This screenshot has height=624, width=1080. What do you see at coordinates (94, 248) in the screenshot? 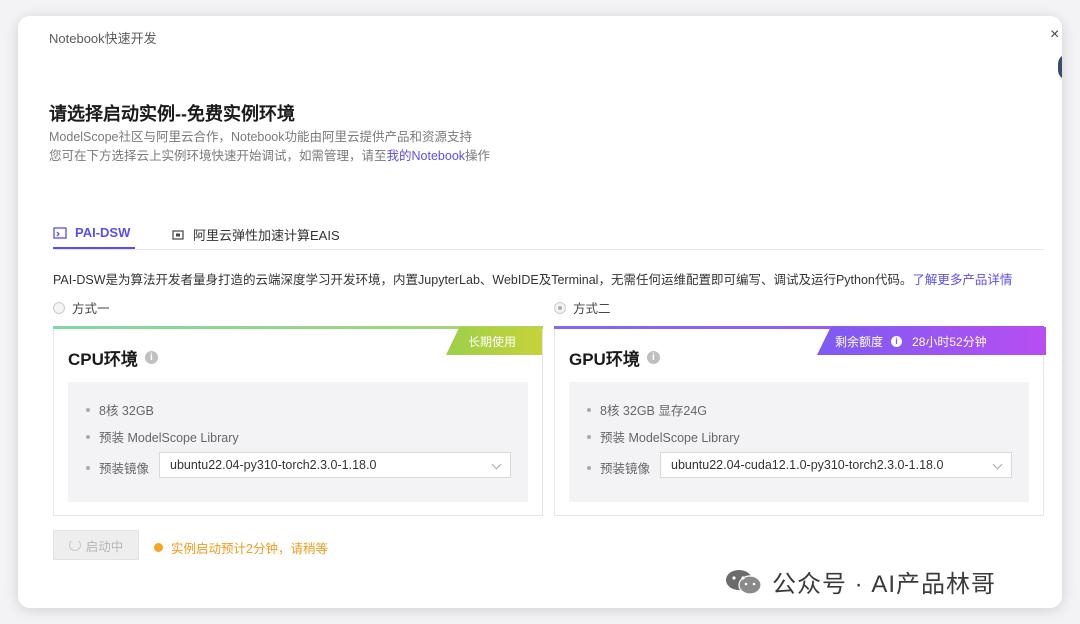
I see `active-tab-indicator` at bounding box center [94, 248].